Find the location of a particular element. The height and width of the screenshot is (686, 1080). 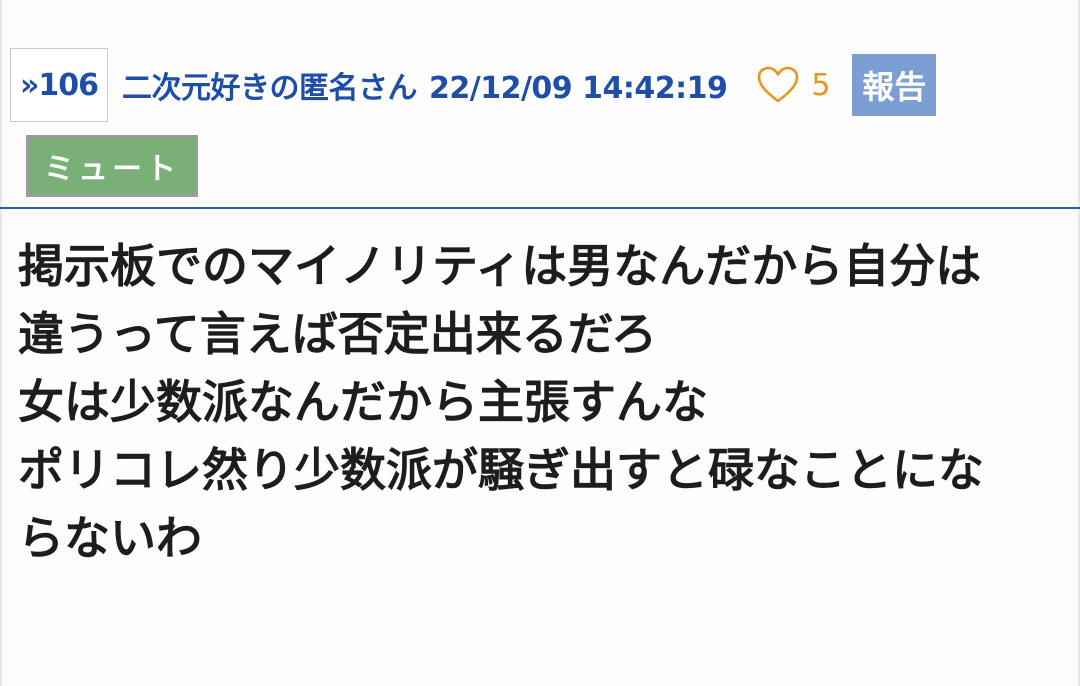

post-datetime: 22/12/09 14:42:19 is located at coordinates (578, 88).